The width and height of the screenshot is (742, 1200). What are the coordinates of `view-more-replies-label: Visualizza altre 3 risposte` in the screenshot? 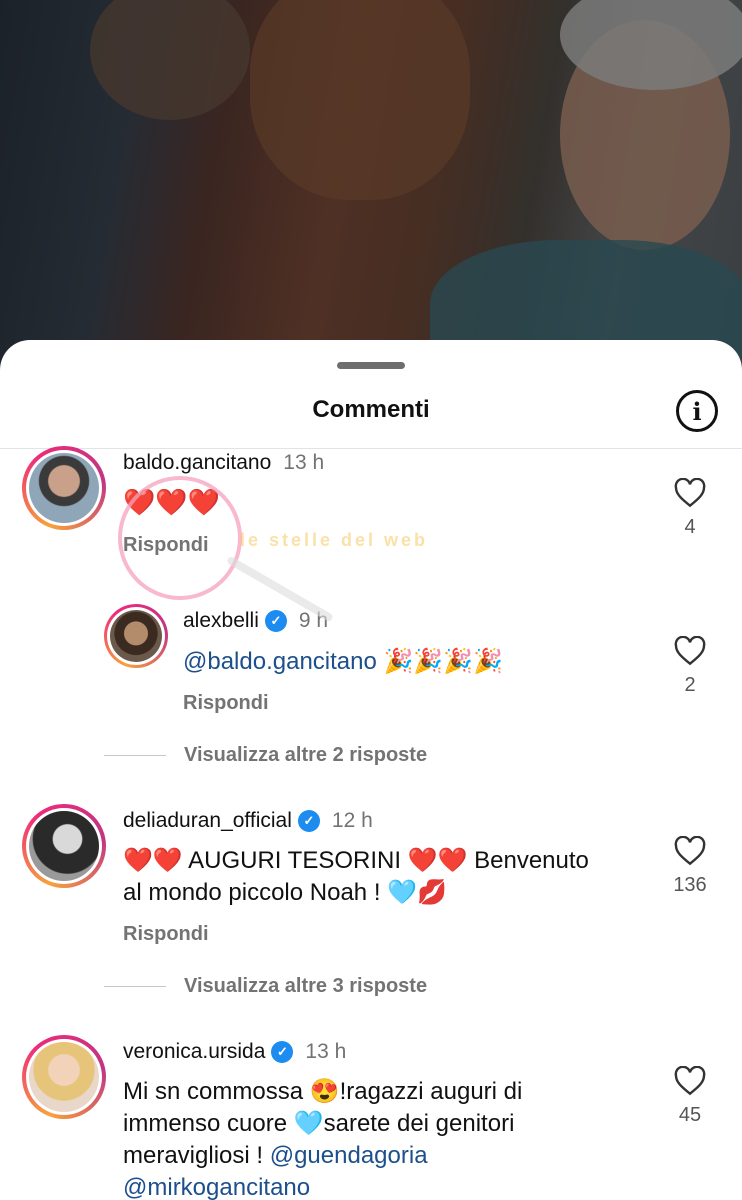 It's located at (305, 986).